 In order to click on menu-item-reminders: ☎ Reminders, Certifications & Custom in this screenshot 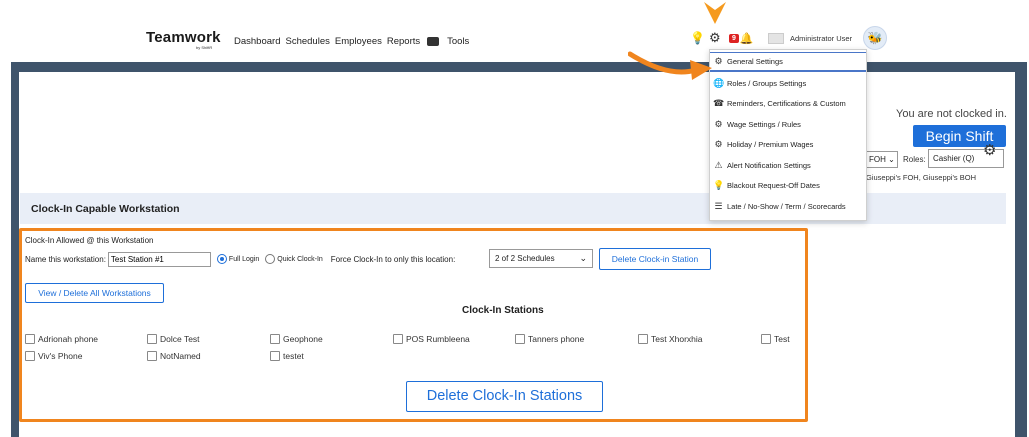, I will do `click(788, 103)`.